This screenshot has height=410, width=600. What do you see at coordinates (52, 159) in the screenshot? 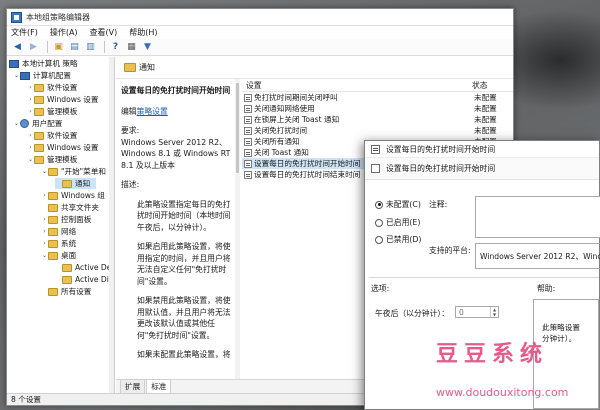
I see `tree-item-user-admin-templates: ⌄ 管理模板` at bounding box center [52, 159].